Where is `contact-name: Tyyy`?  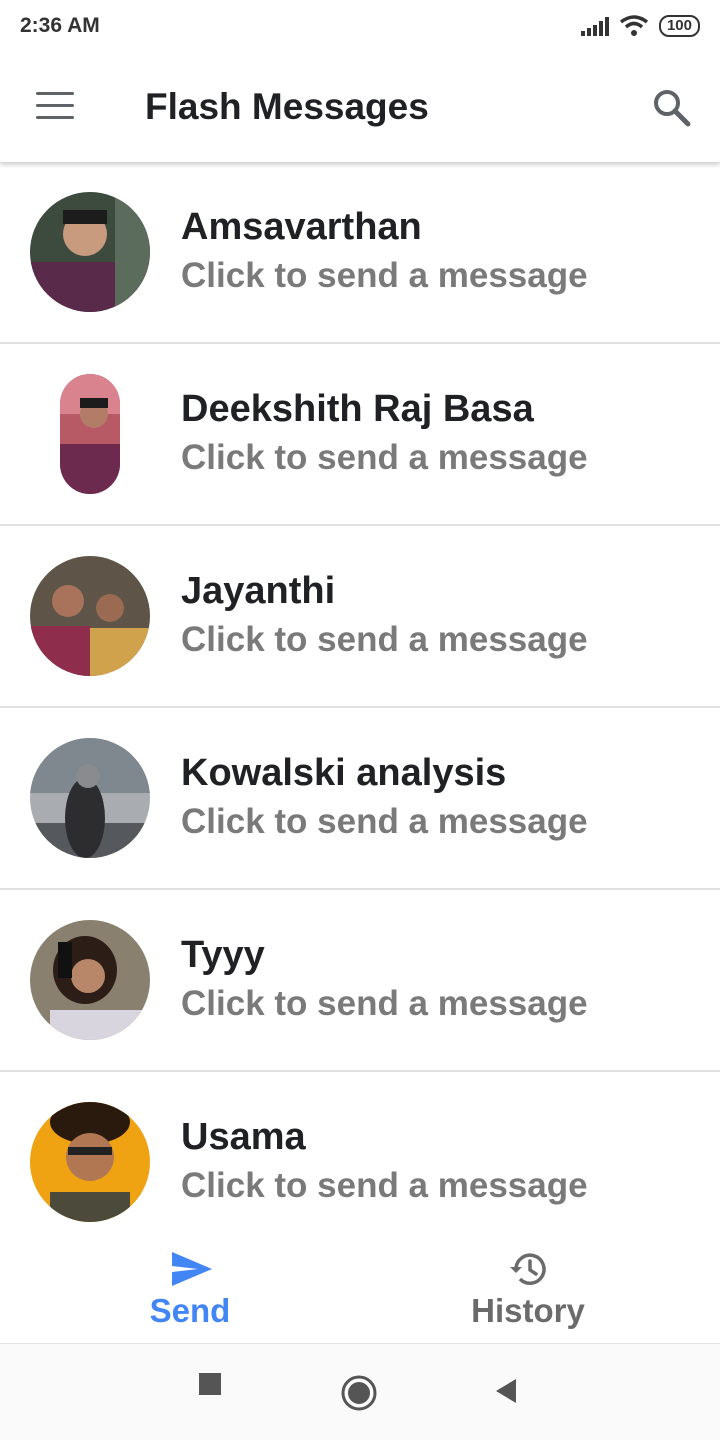 contact-name: Tyyy is located at coordinates (223, 955).